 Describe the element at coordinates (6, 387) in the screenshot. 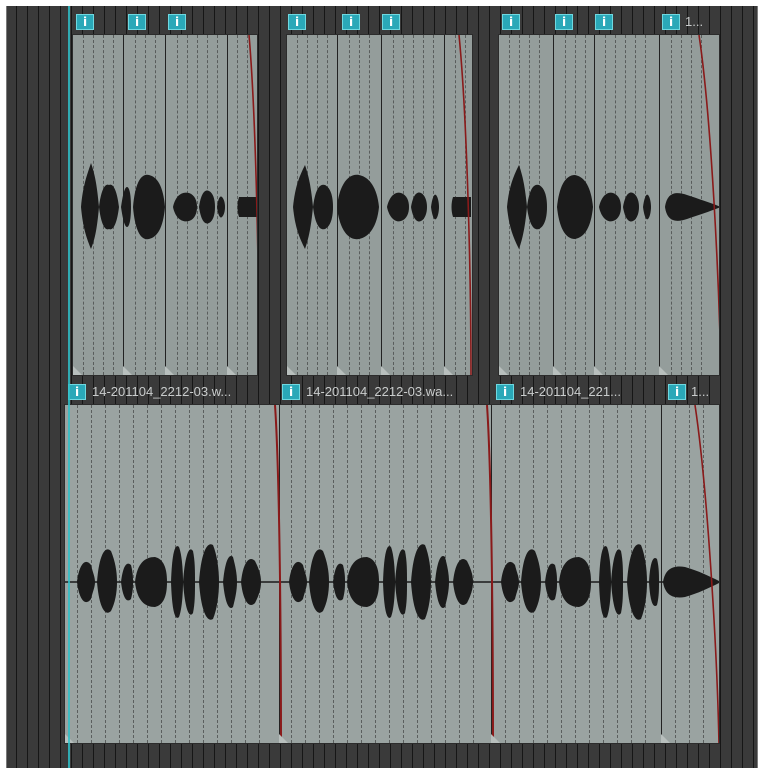

I see `timeline-left-edge` at that location.